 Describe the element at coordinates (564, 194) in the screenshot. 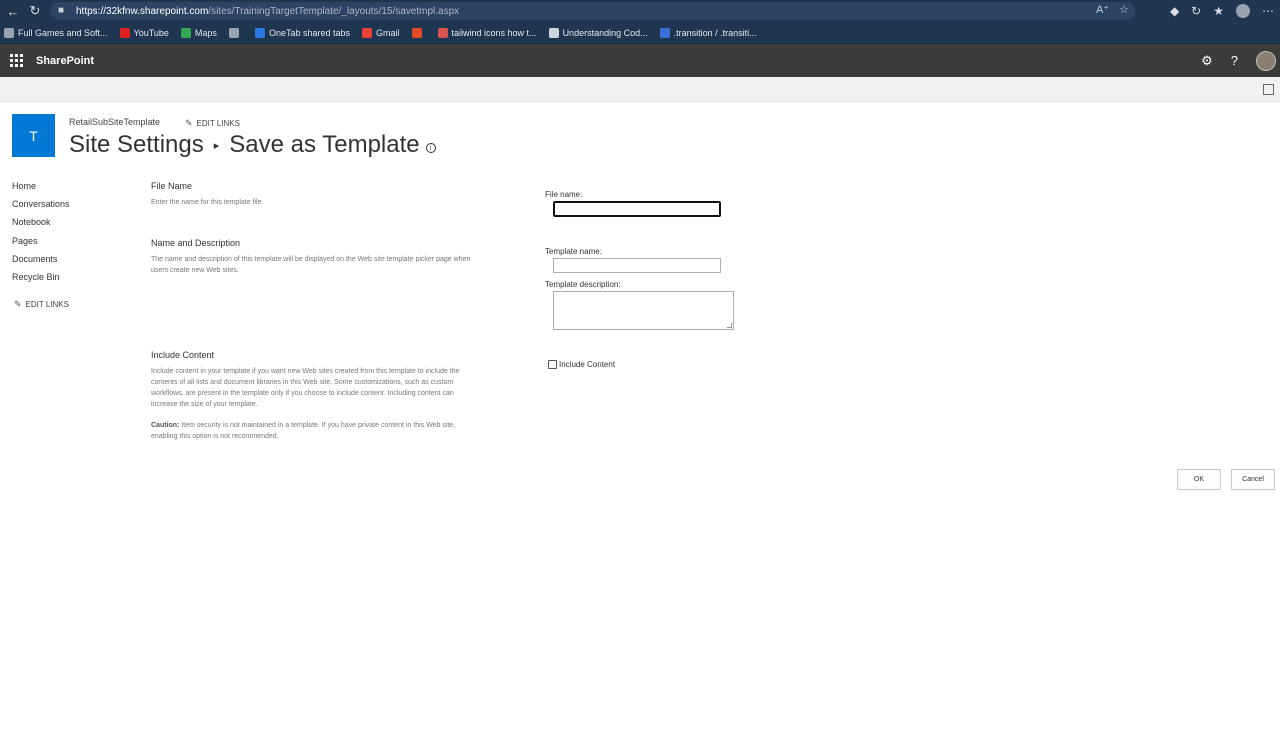

I see `file-name-label: File name:` at that location.